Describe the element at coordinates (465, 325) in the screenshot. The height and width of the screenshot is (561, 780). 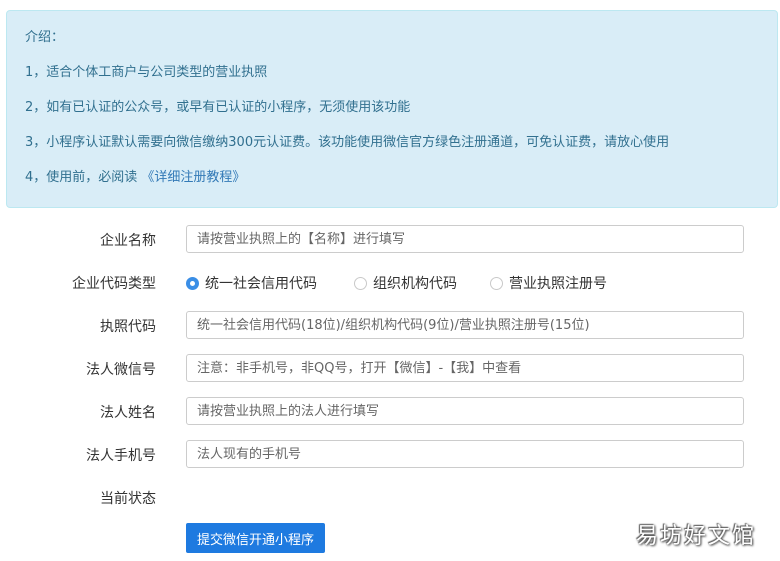
I see `license-code-input` at that location.